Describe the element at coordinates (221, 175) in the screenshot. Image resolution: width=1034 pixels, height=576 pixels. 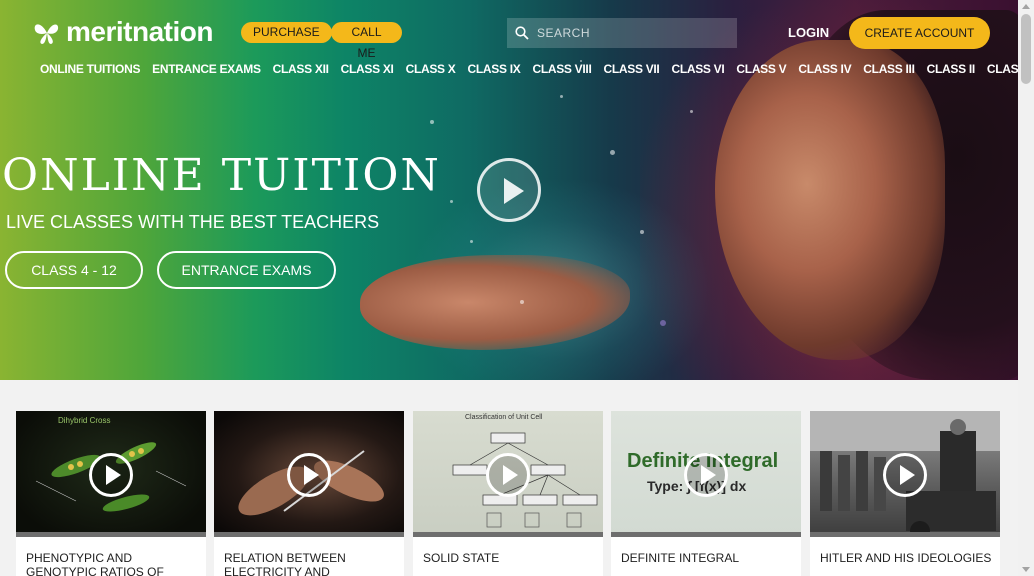
I see `hero-title: ONLINE TUITION` at that location.